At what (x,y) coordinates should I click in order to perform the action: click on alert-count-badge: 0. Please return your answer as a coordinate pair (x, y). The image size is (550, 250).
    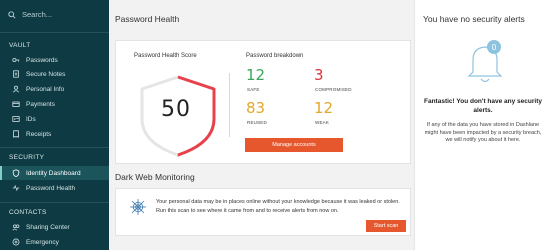
    Looking at the image, I should click on (494, 47).